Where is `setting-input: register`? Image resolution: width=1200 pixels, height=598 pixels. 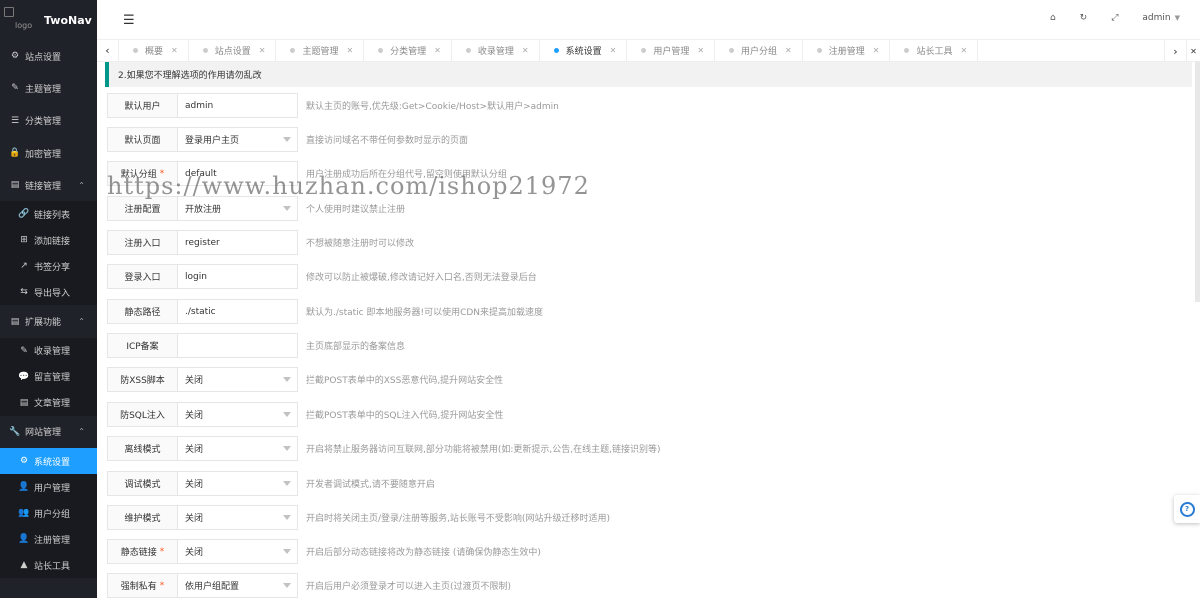
setting-input: register is located at coordinates (237, 242).